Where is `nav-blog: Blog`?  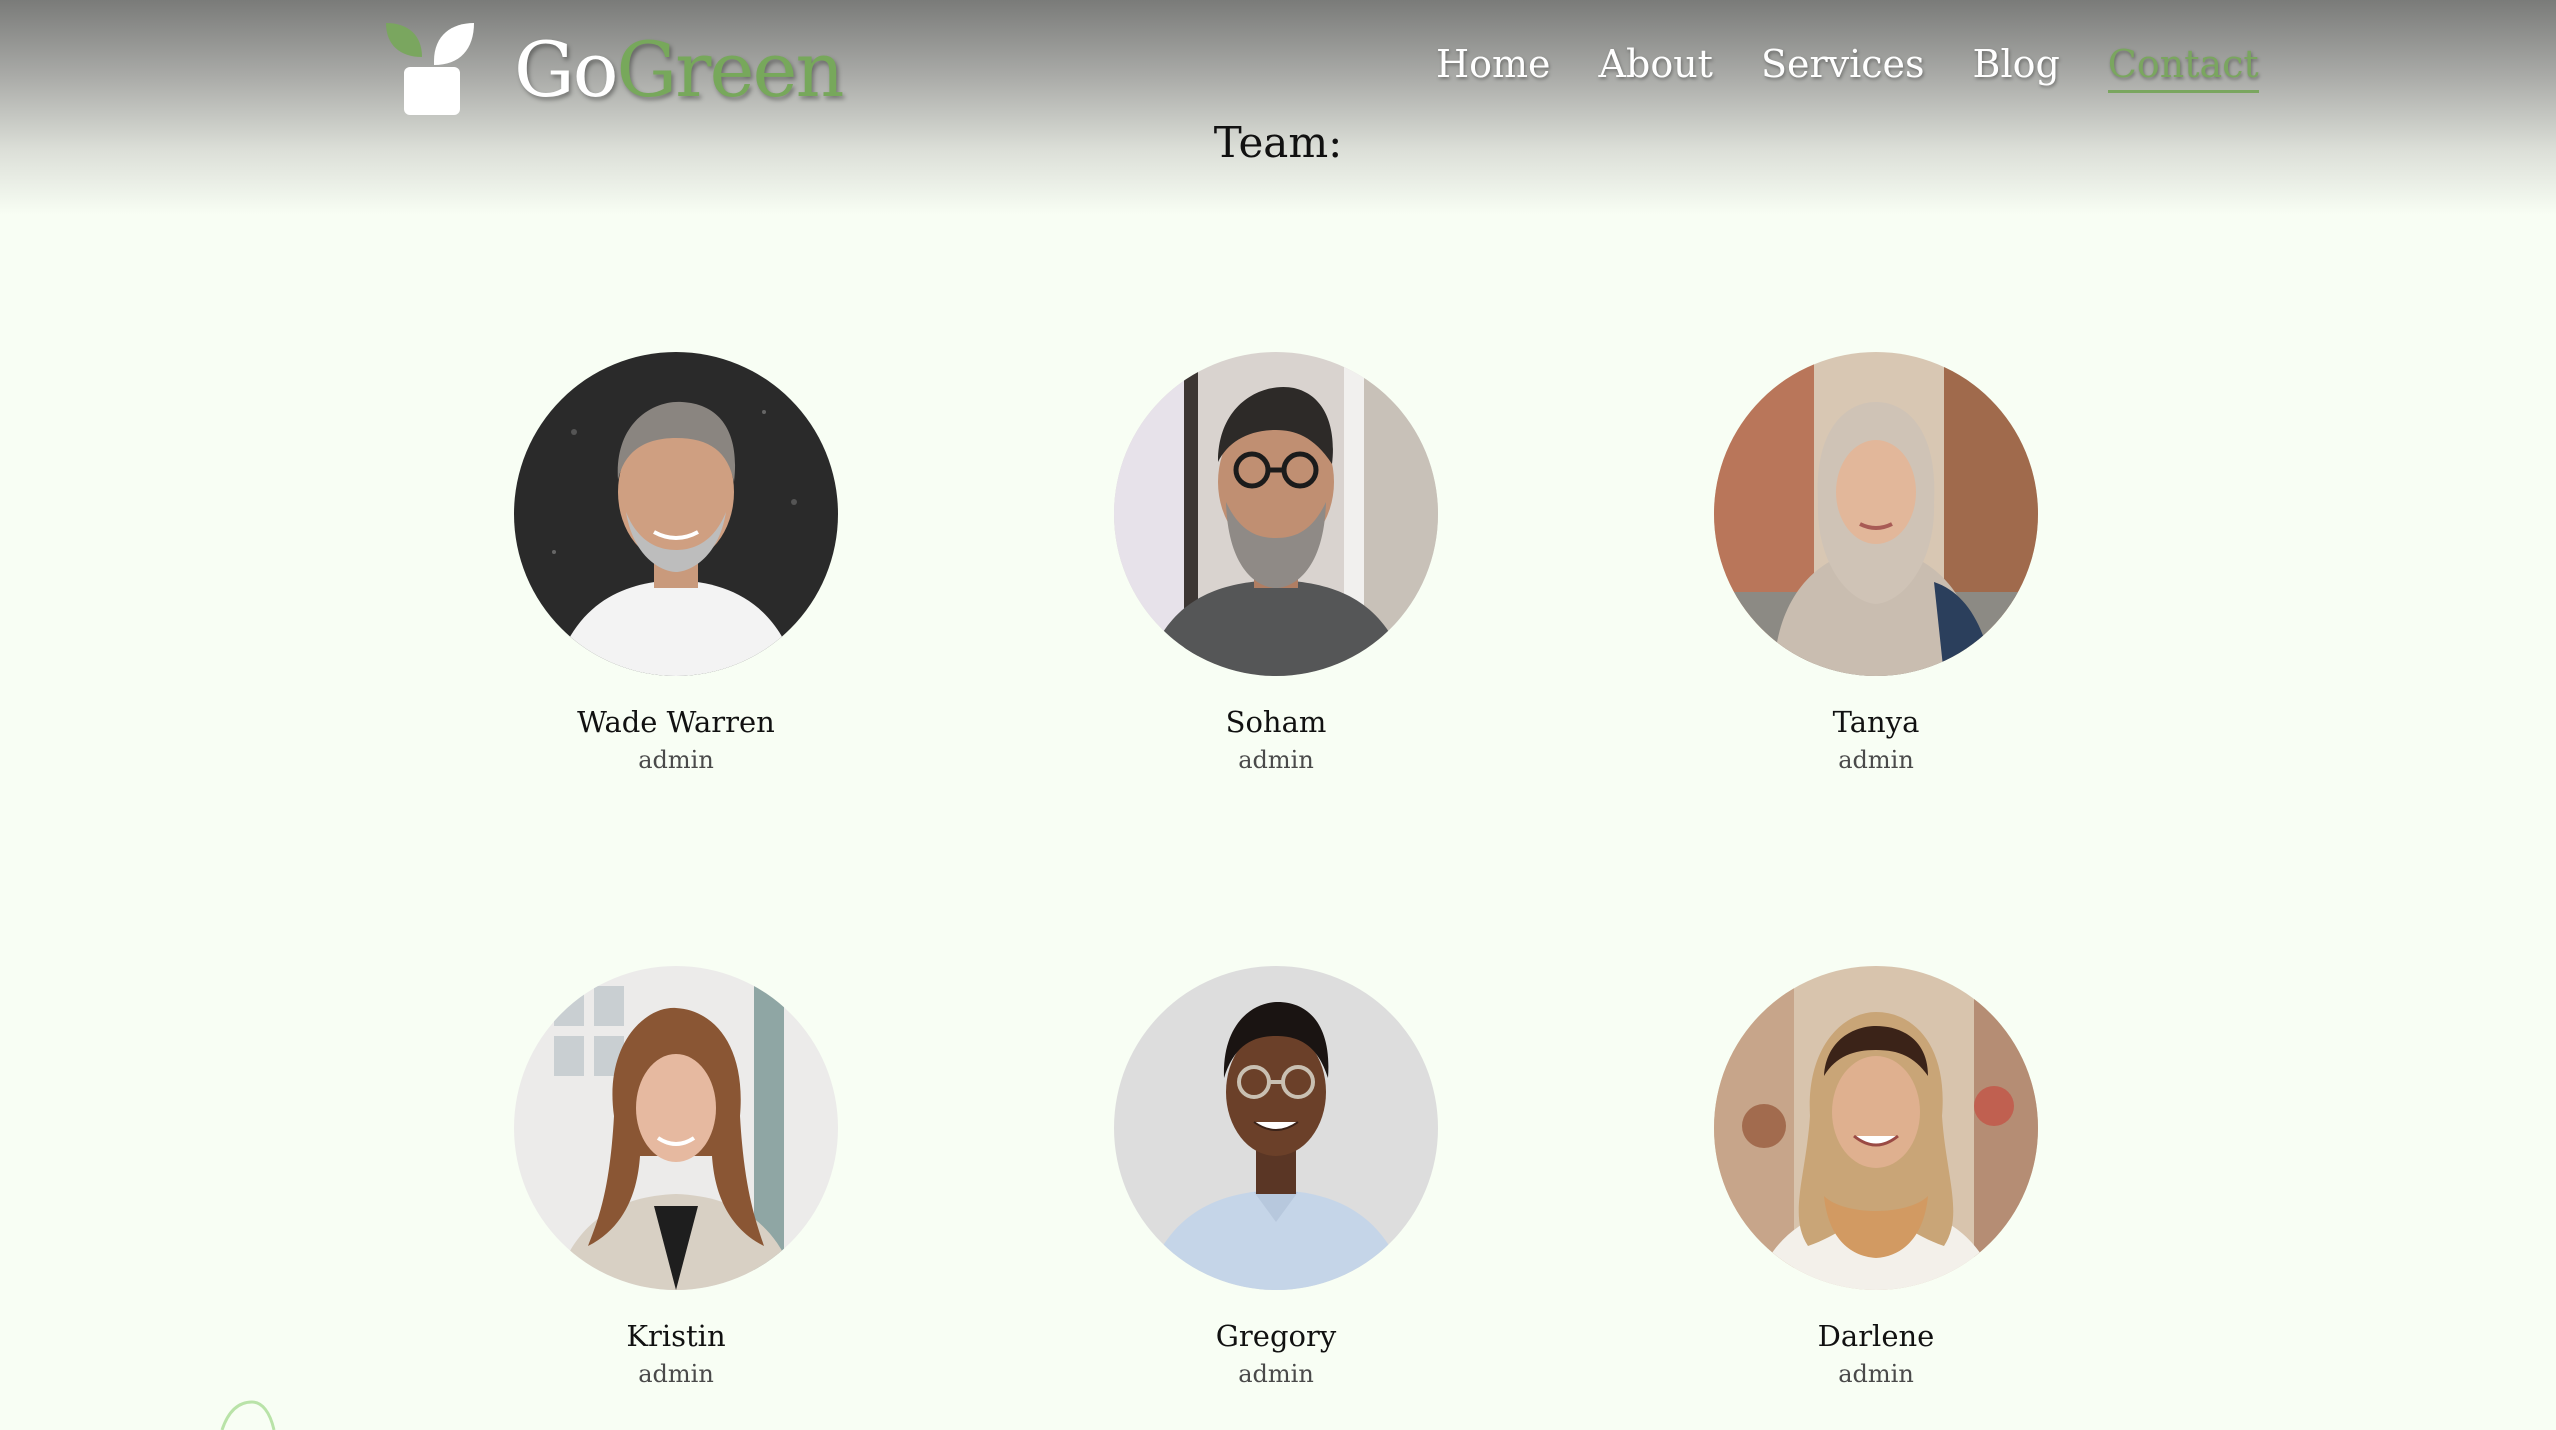 nav-blog: Blog is located at coordinates (2016, 65).